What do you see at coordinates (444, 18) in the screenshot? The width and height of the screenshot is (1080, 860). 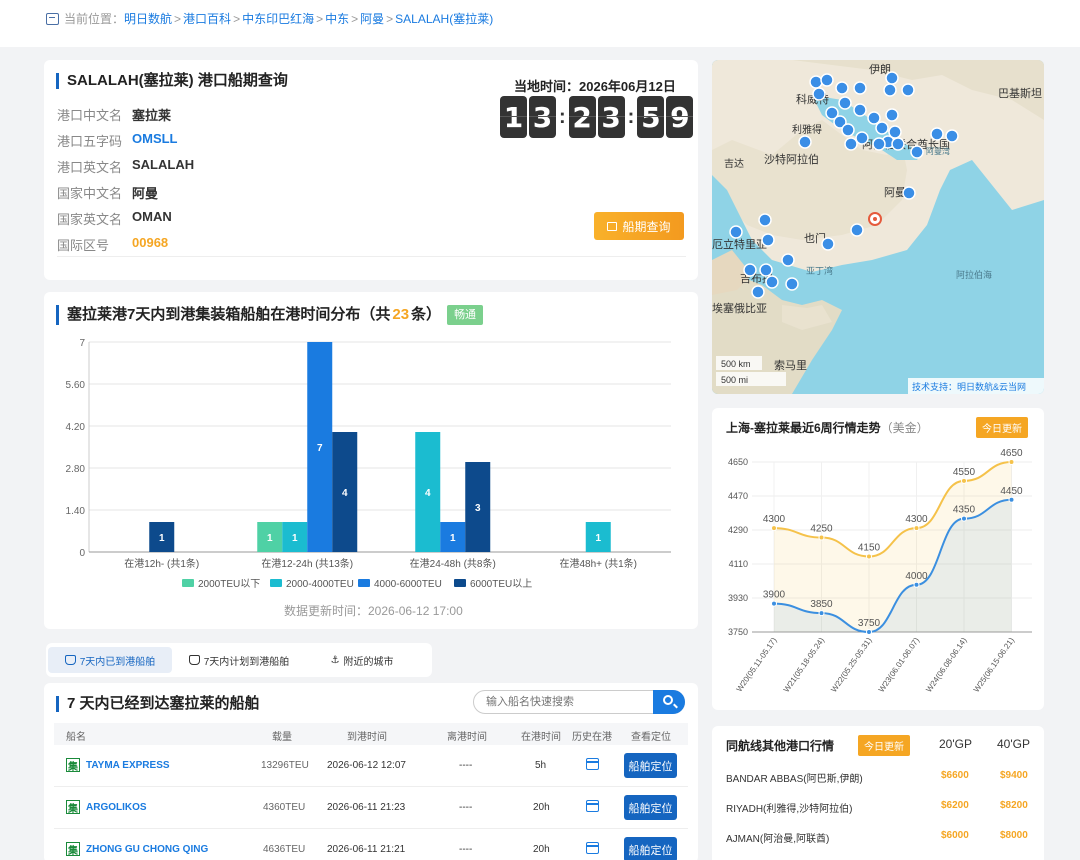 I see `breadcrumb-link-salalah: SALALAH(塞拉莱)` at bounding box center [444, 18].